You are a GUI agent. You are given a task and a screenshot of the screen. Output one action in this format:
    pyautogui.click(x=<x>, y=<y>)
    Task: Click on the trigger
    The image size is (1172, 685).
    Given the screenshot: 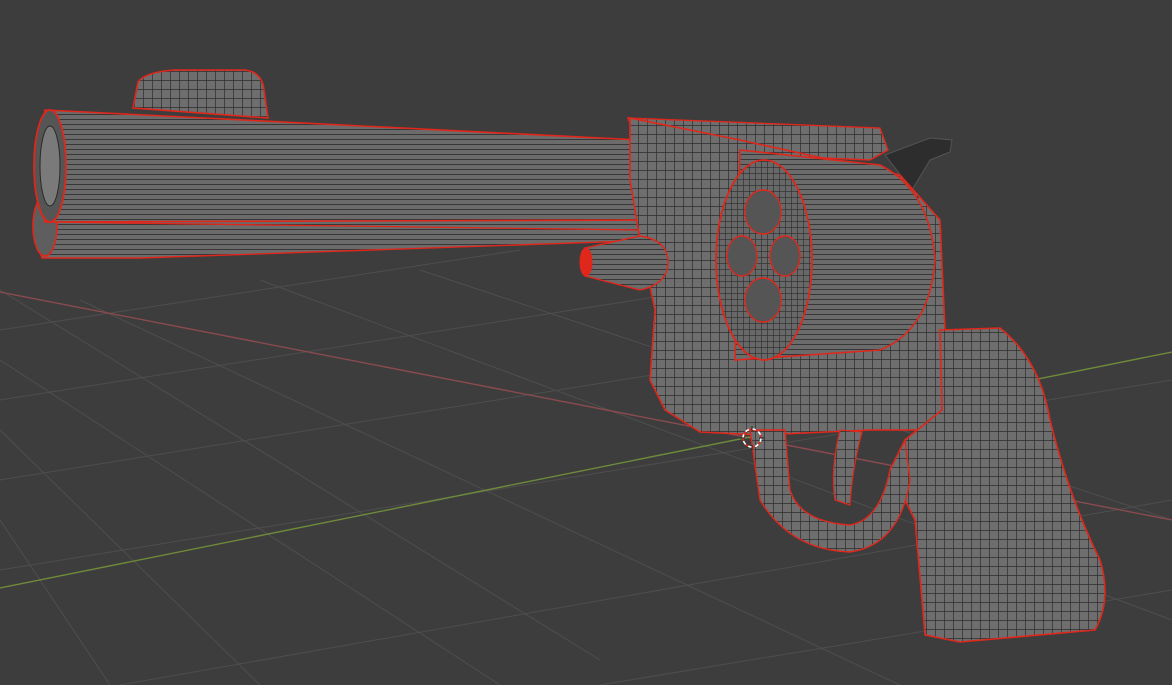 What is the action you would take?
    pyautogui.click(x=847, y=467)
    